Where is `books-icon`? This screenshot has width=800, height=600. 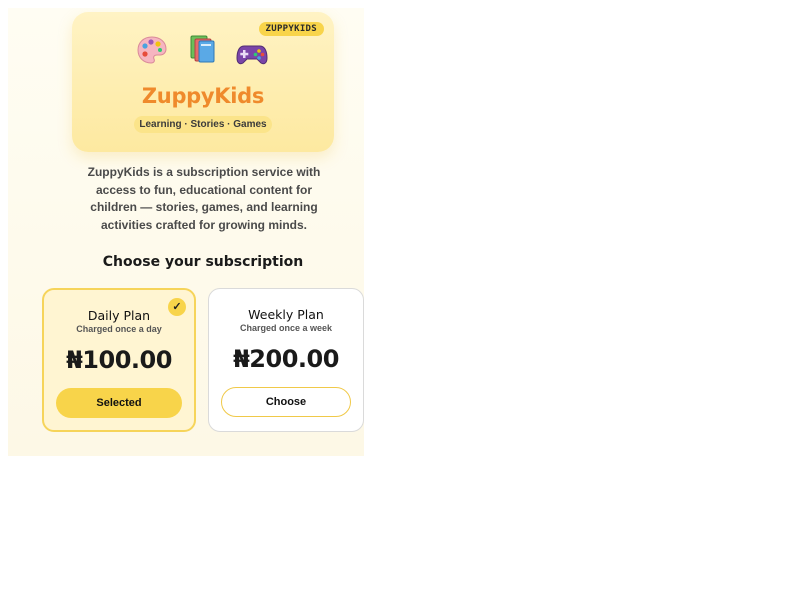
books-icon is located at coordinates (202, 49).